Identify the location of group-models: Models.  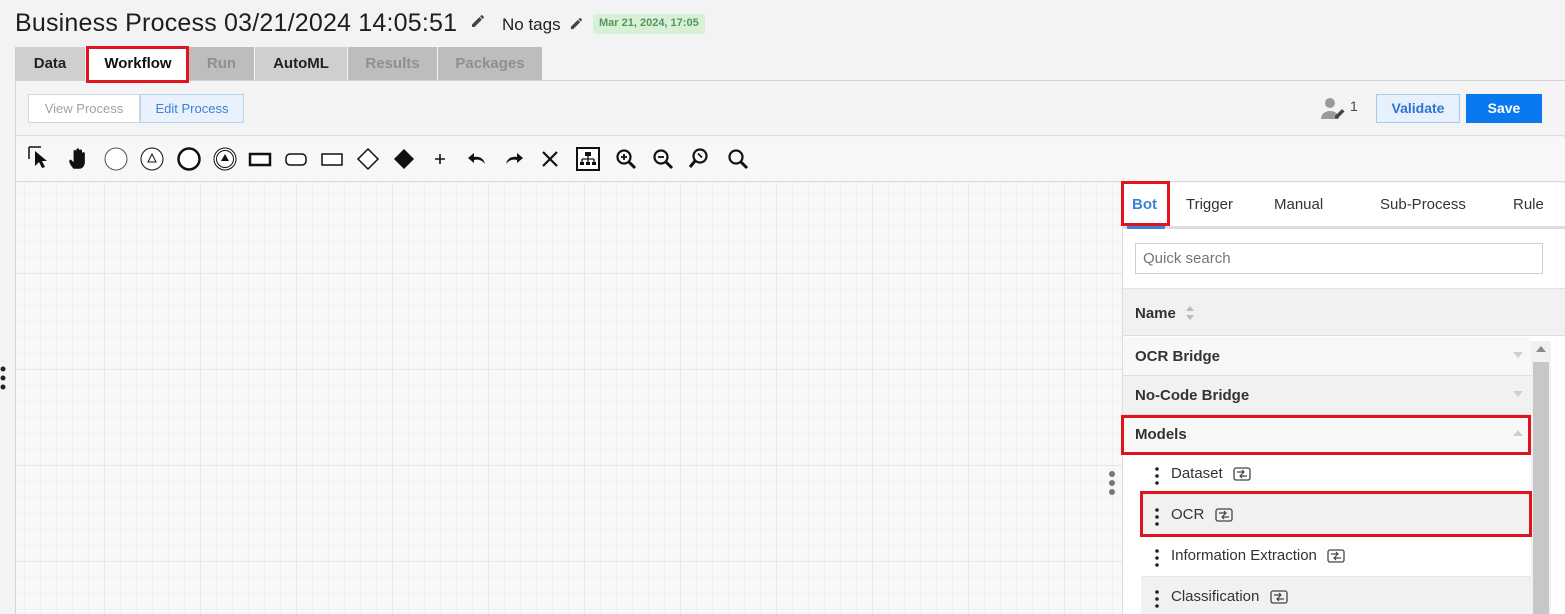
(1327, 434).